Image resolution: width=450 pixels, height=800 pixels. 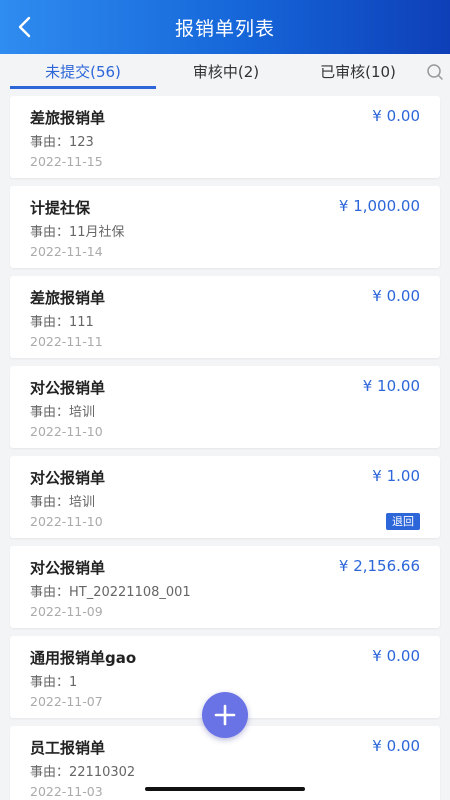 I want to click on card-reason: 事由：123, so click(x=62, y=142).